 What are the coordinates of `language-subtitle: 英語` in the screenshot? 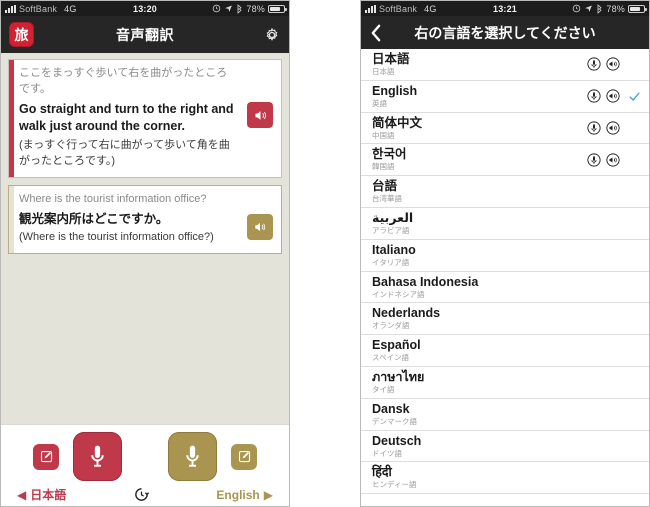 It's located at (379, 103).